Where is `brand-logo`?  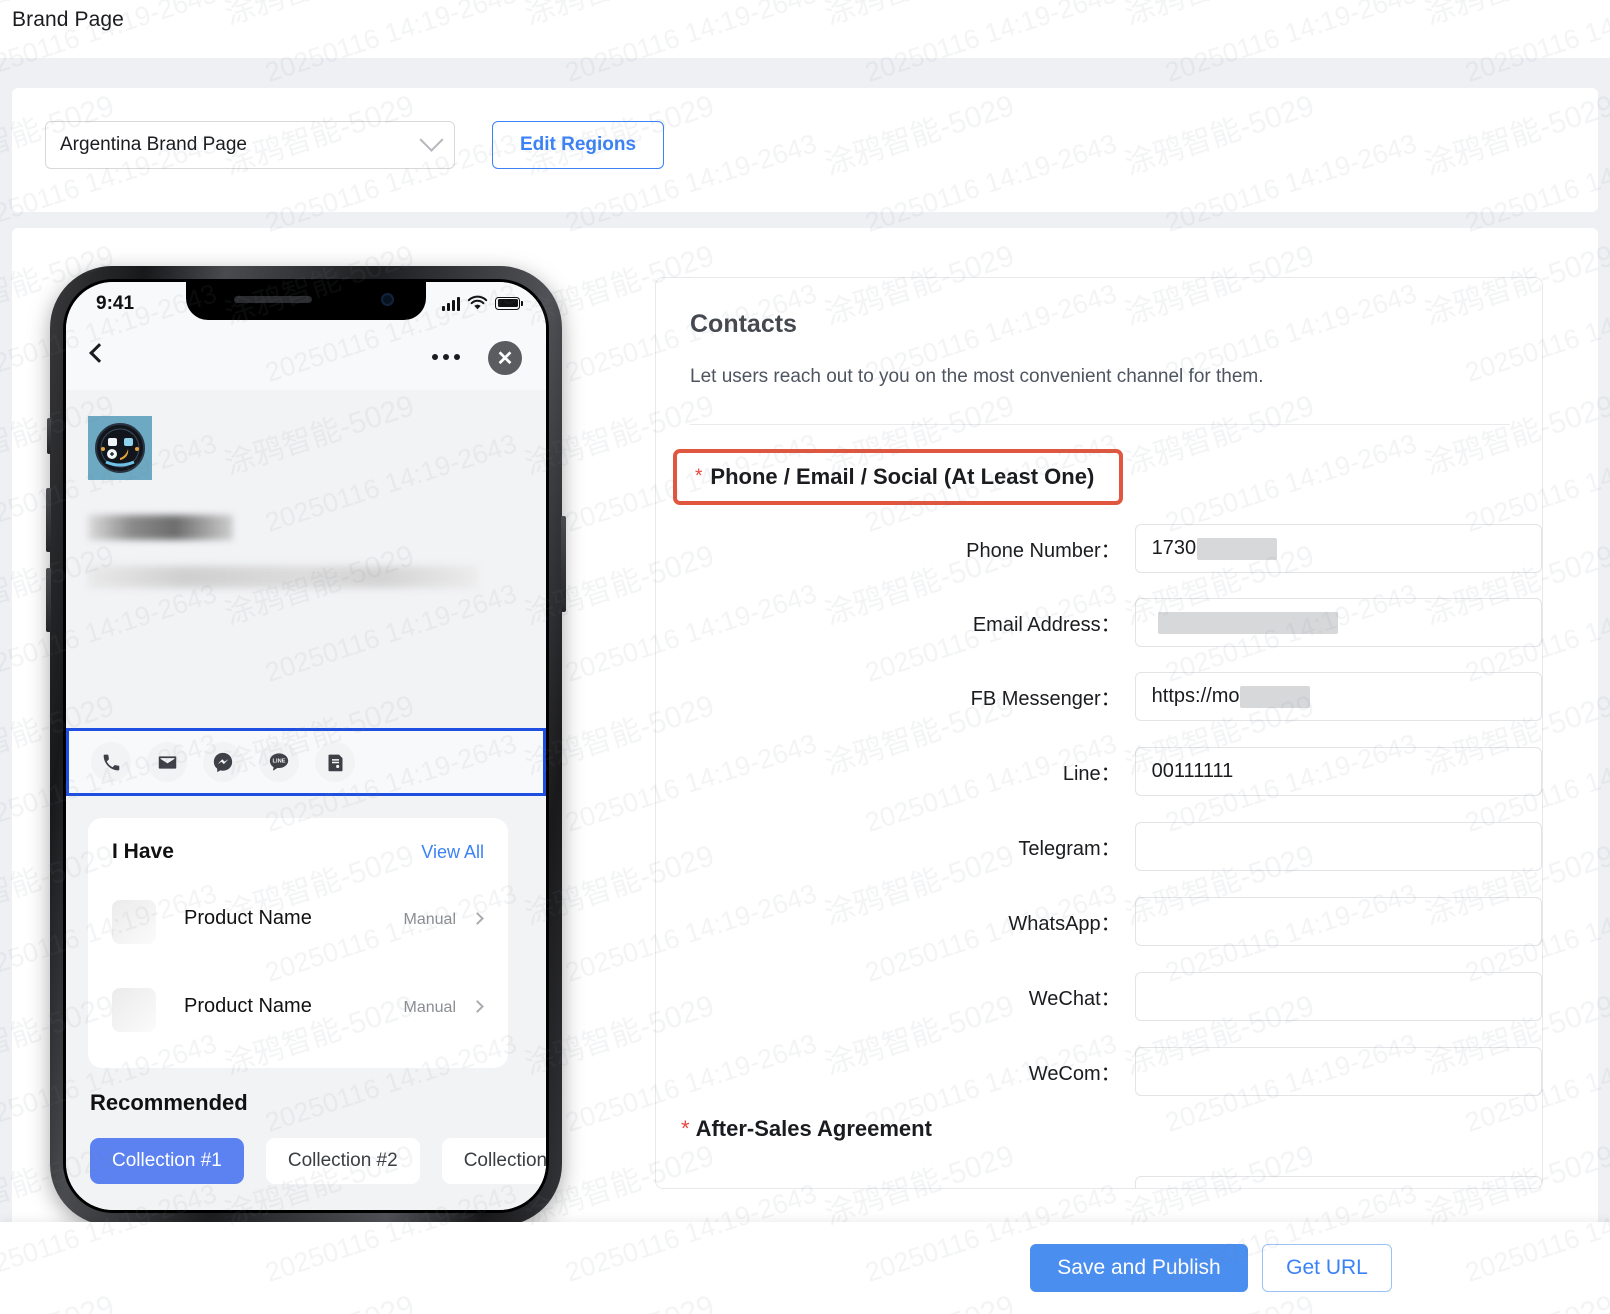 brand-logo is located at coordinates (120, 448).